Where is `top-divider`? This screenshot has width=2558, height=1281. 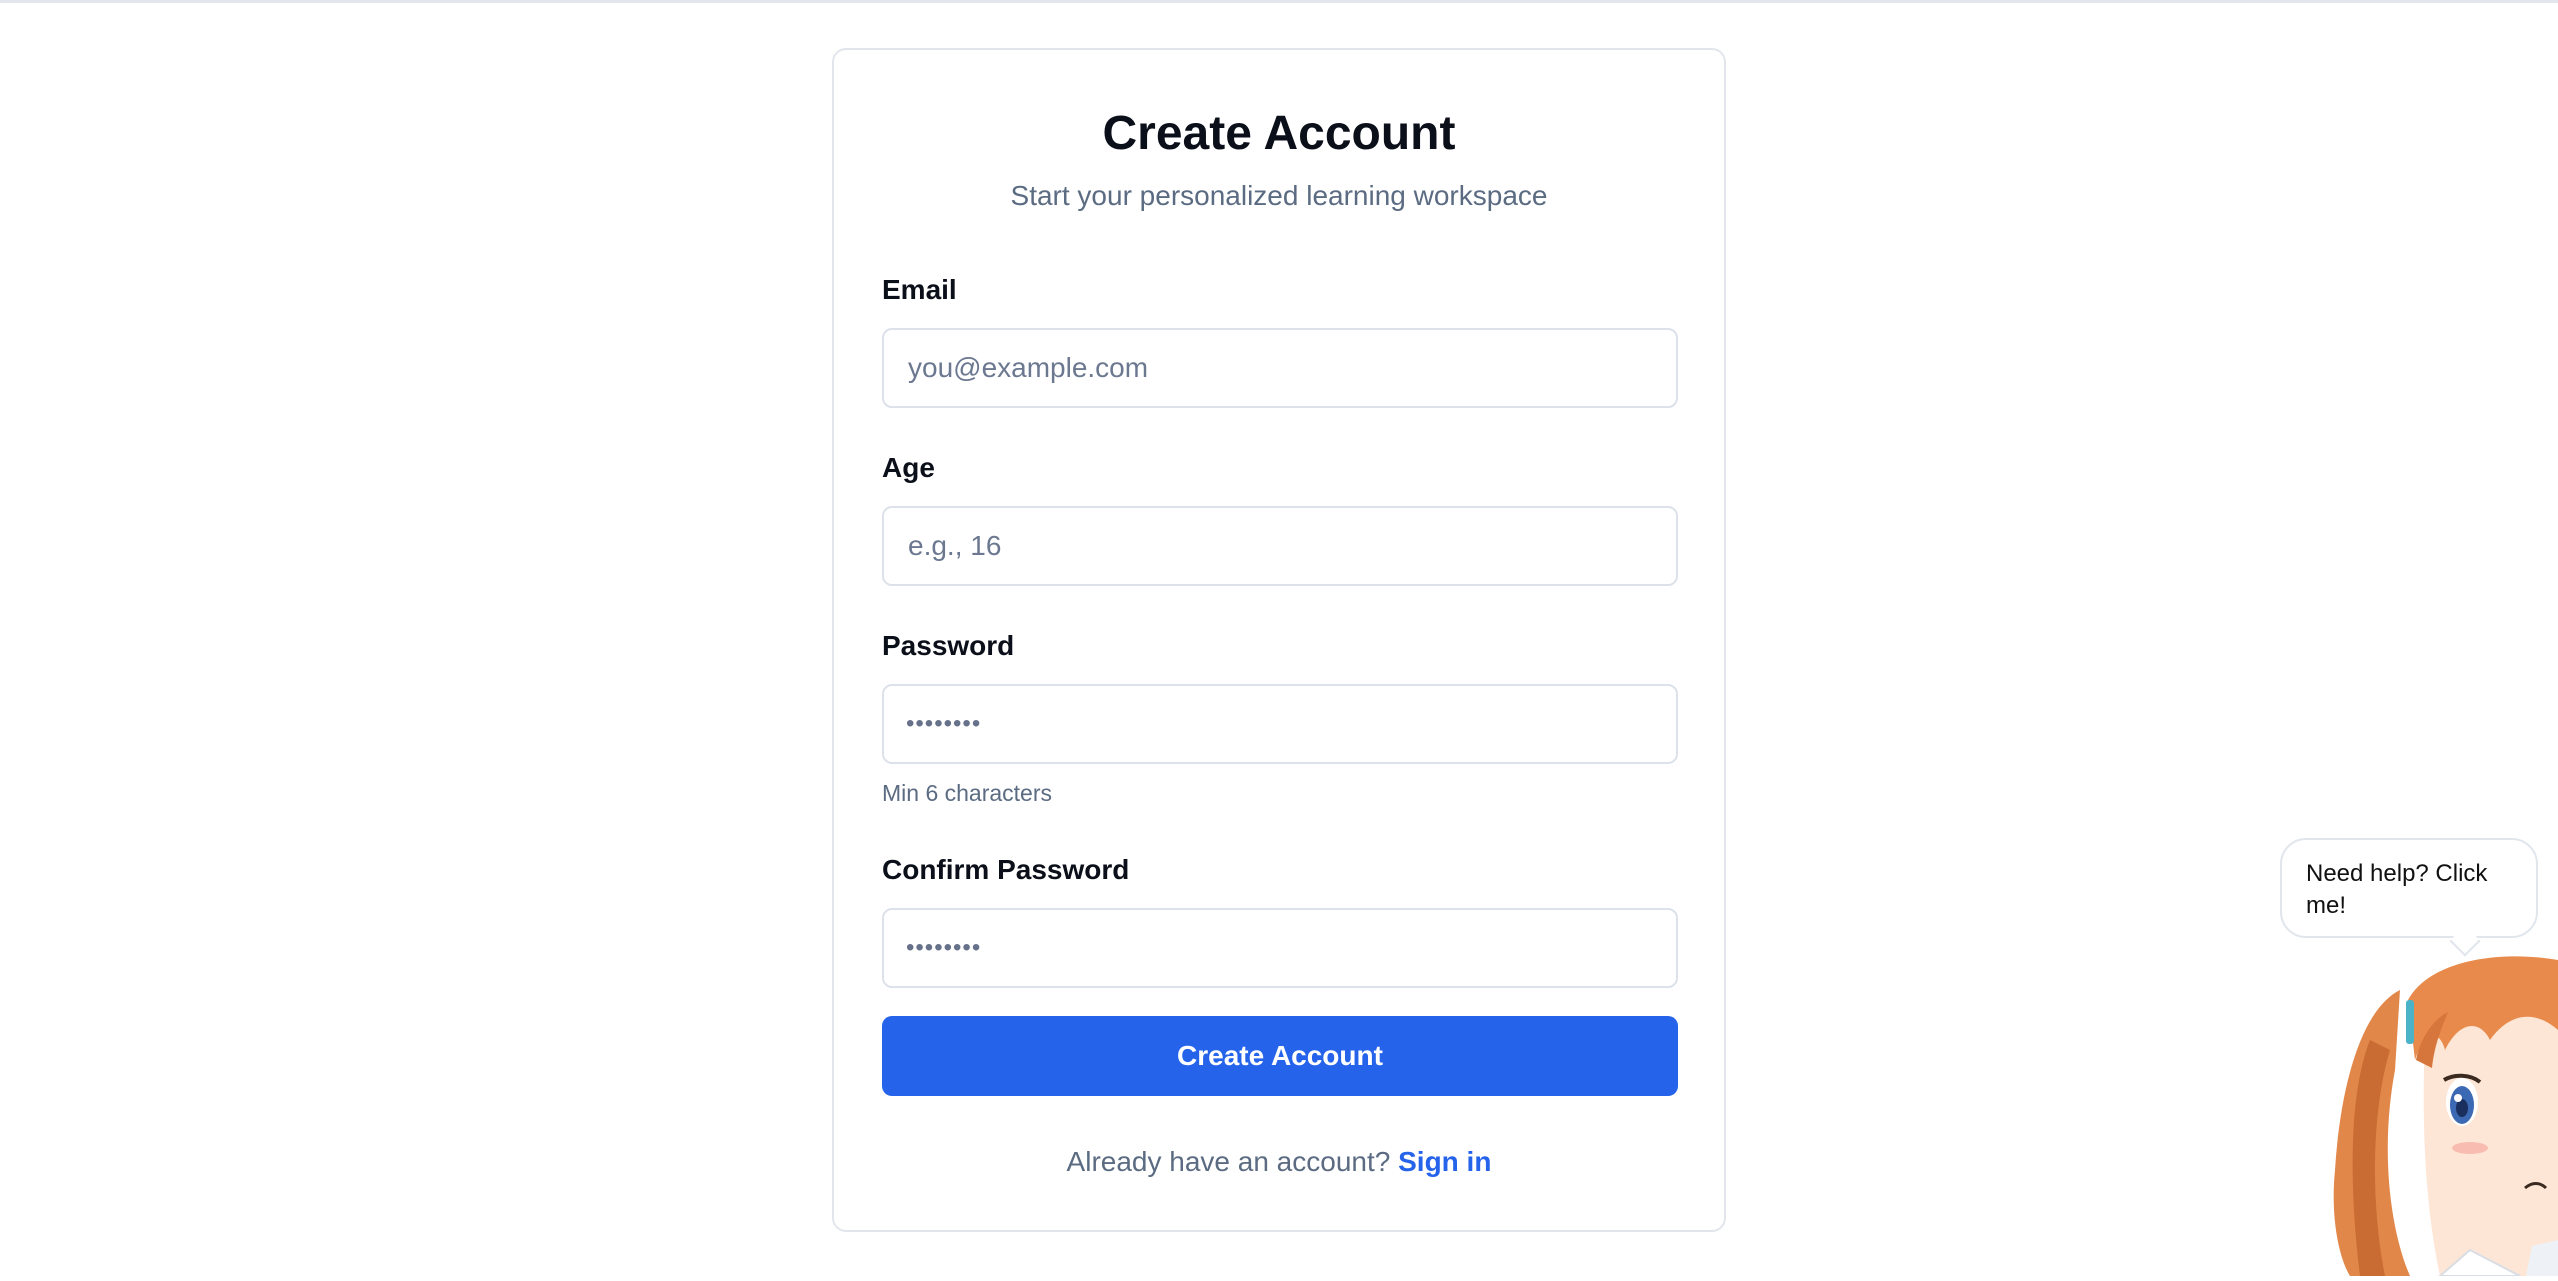
top-divider is located at coordinates (1279, 1).